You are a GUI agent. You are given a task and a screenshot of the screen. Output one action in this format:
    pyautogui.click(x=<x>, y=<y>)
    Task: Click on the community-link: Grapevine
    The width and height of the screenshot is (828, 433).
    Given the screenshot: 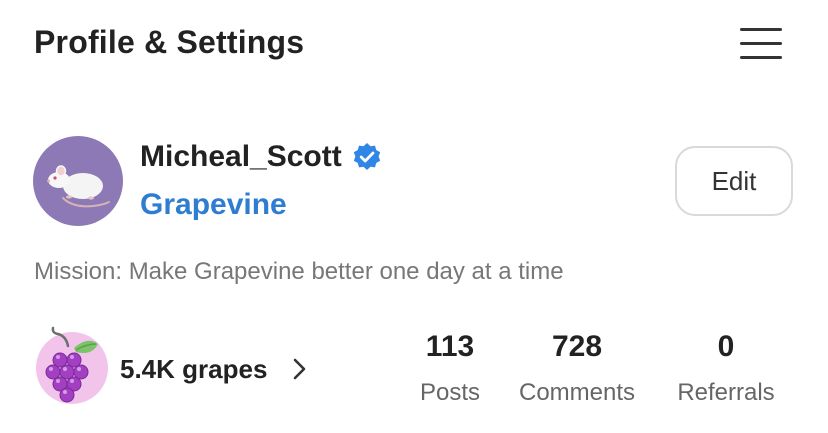 What is the action you would take?
    pyautogui.click(x=213, y=205)
    